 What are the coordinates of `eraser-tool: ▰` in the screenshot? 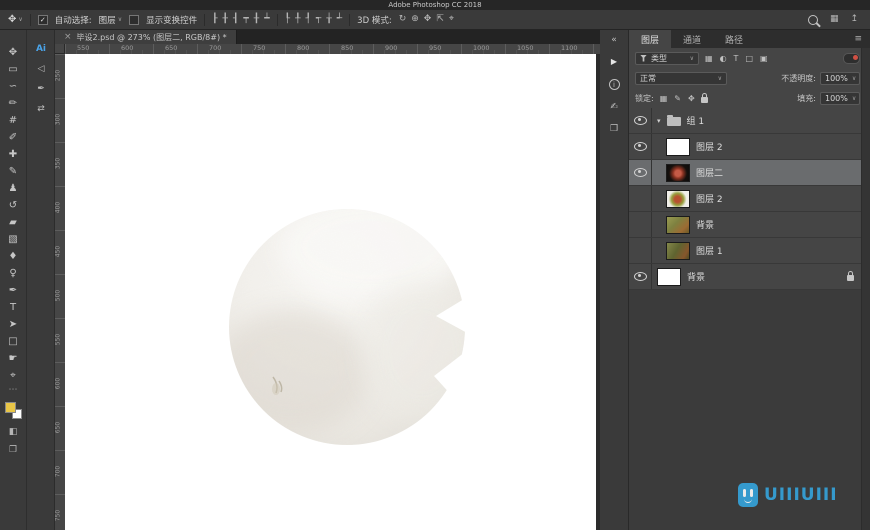 It's located at (13, 222).